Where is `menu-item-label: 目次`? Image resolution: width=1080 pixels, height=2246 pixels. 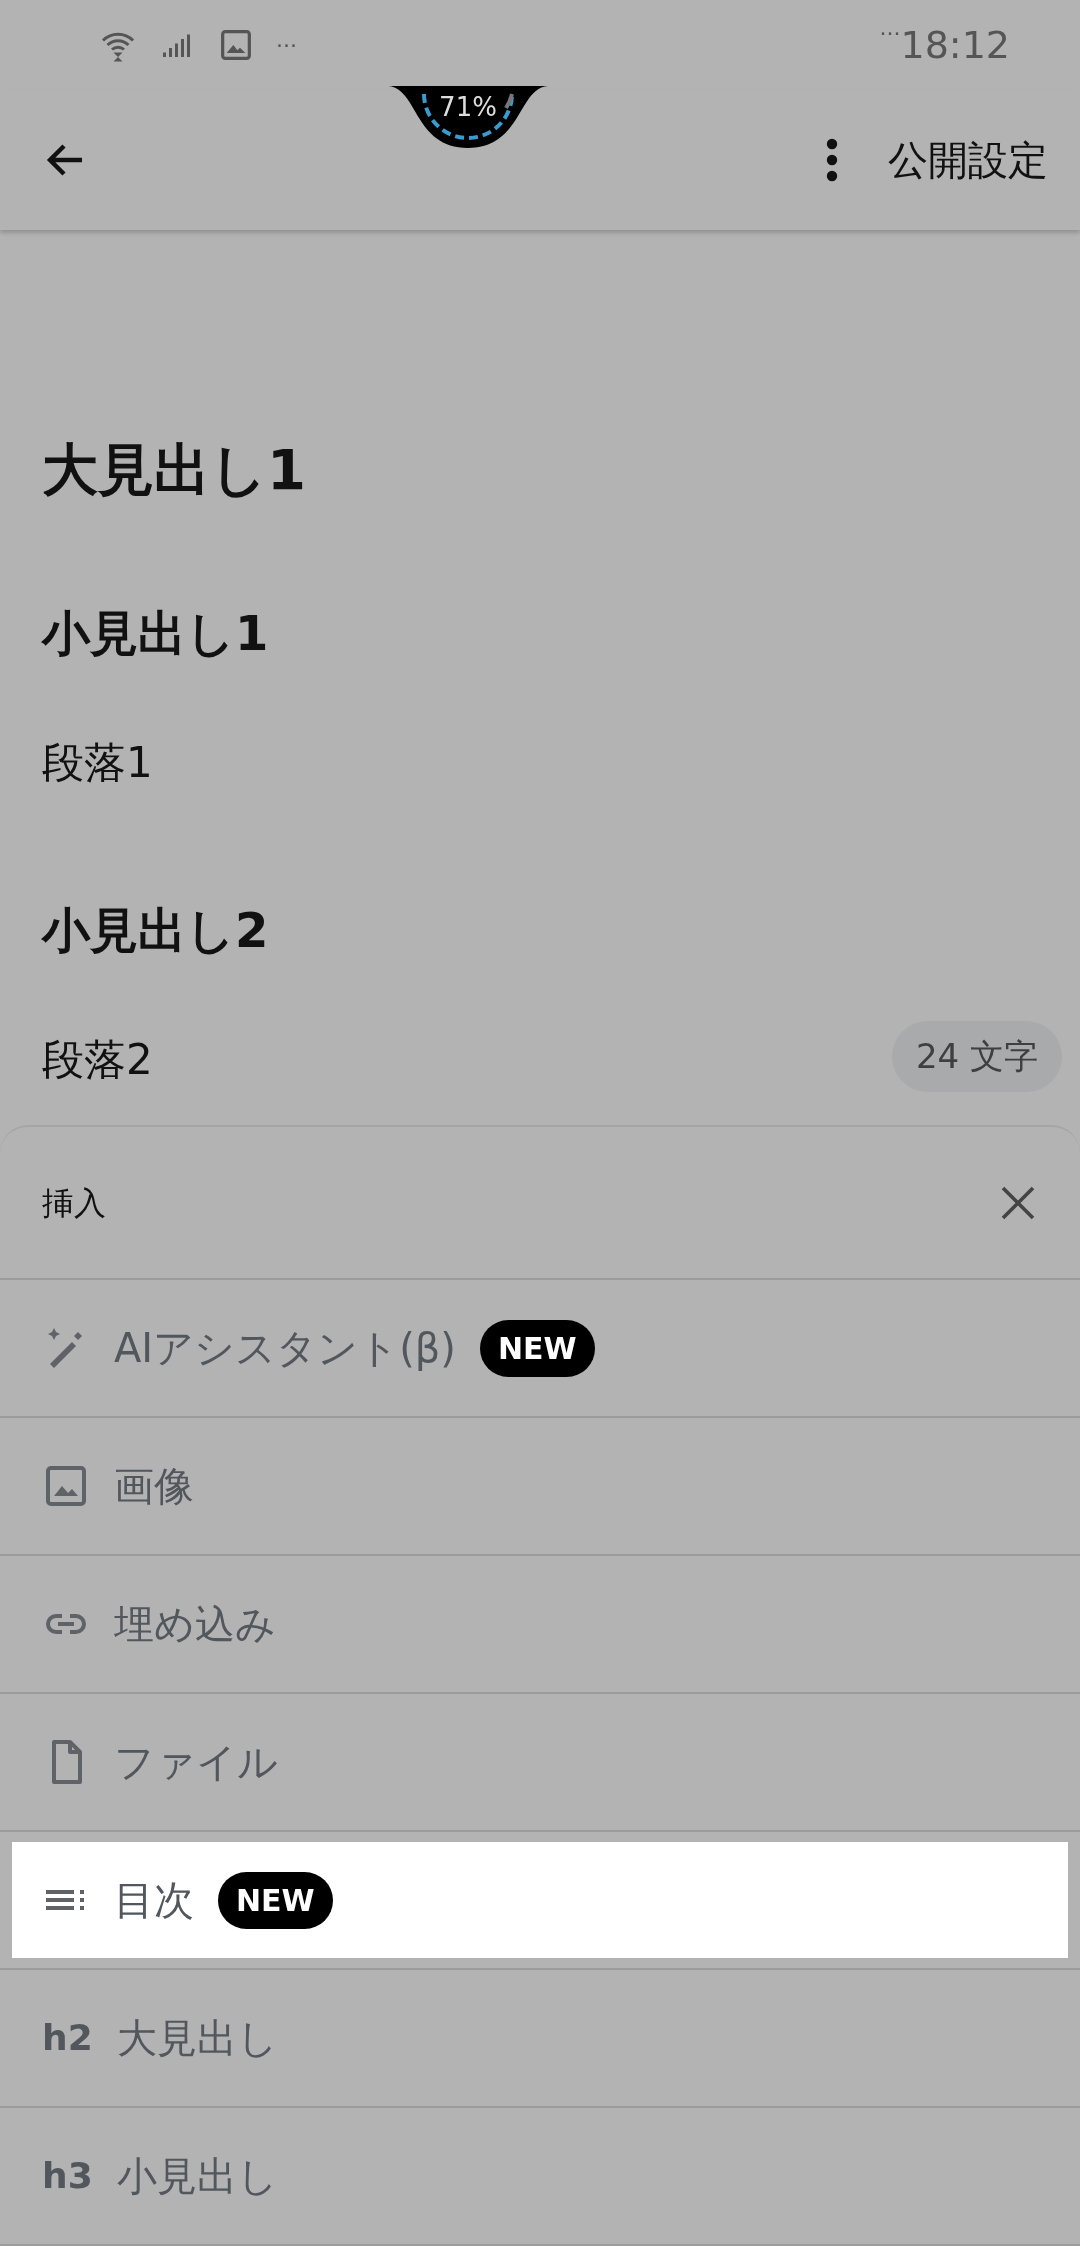 menu-item-label: 目次 is located at coordinates (154, 1900).